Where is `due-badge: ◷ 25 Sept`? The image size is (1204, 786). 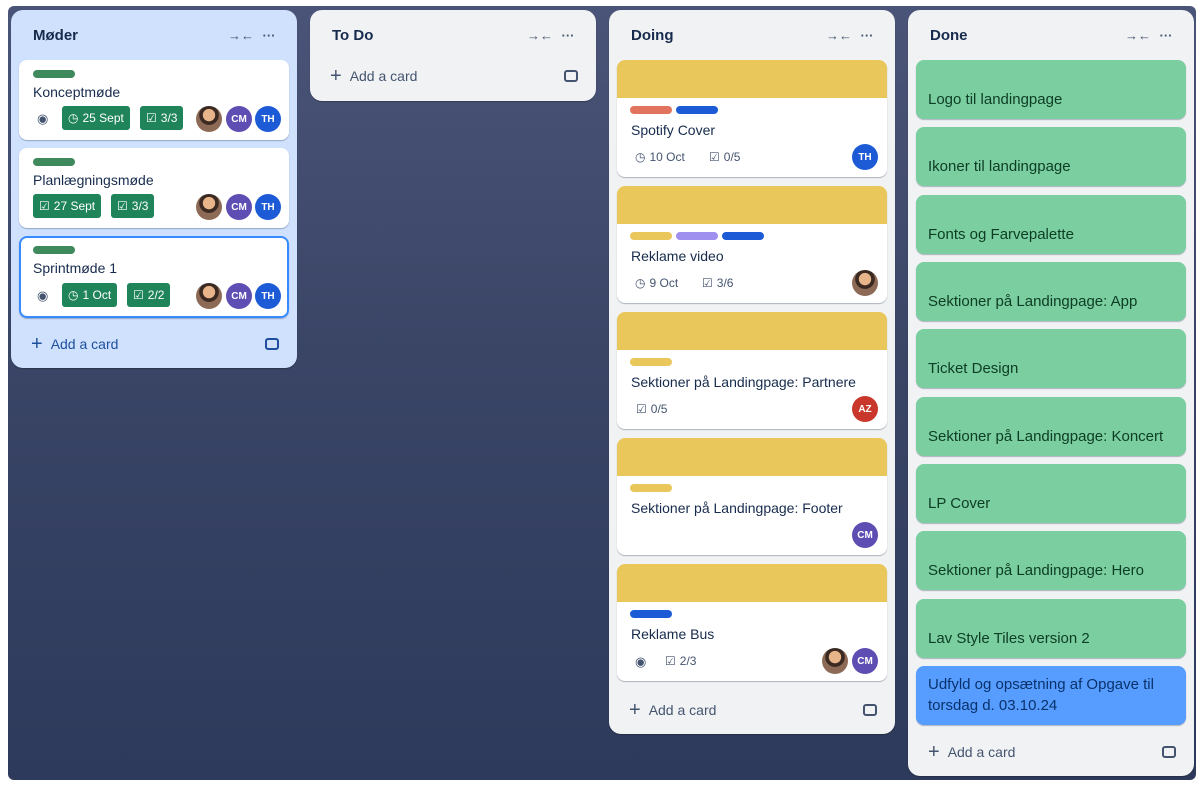
due-badge: ◷ 25 Sept is located at coordinates (96, 118).